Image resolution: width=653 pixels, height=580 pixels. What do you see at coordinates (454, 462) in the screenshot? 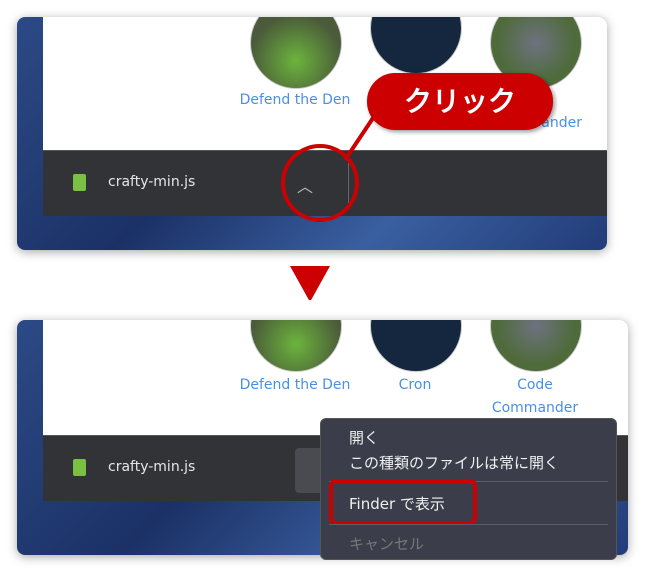
I see `menu-item-always-open: この種類のファイルは常に開く` at bounding box center [454, 462].